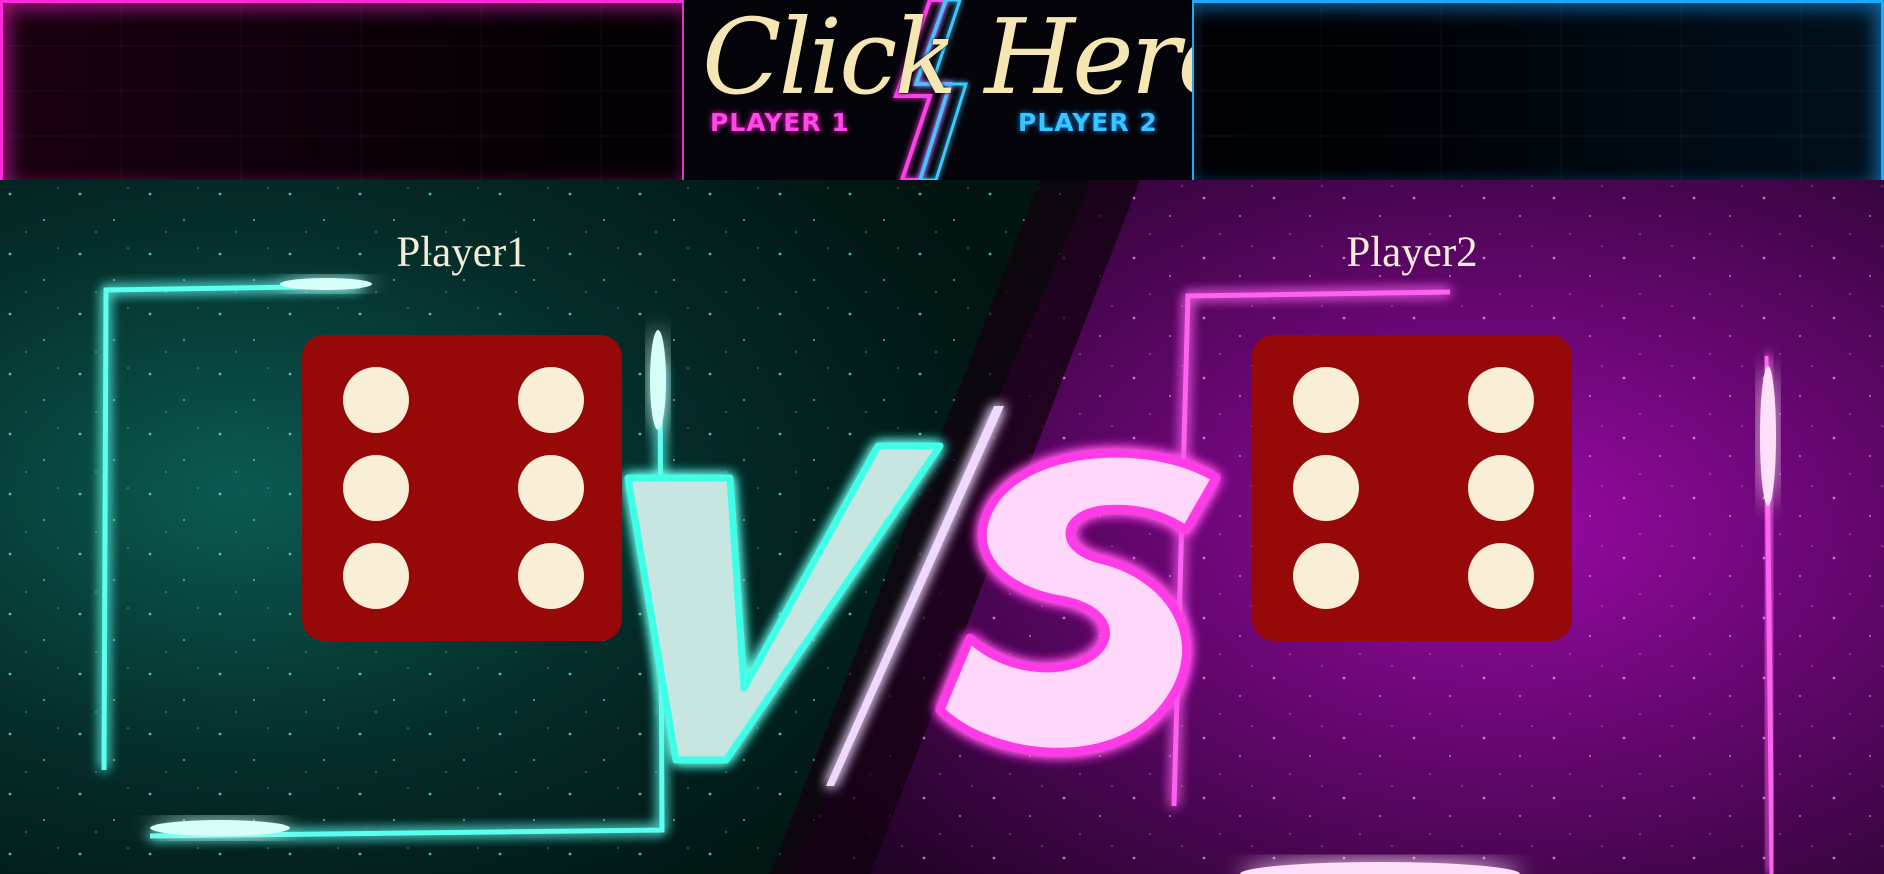 The width and height of the screenshot is (1884, 874). What do you see at coordinates (1539, 90) in the screenshot?
I see `blue-neon-frame` at bounding box center [1539, 90].